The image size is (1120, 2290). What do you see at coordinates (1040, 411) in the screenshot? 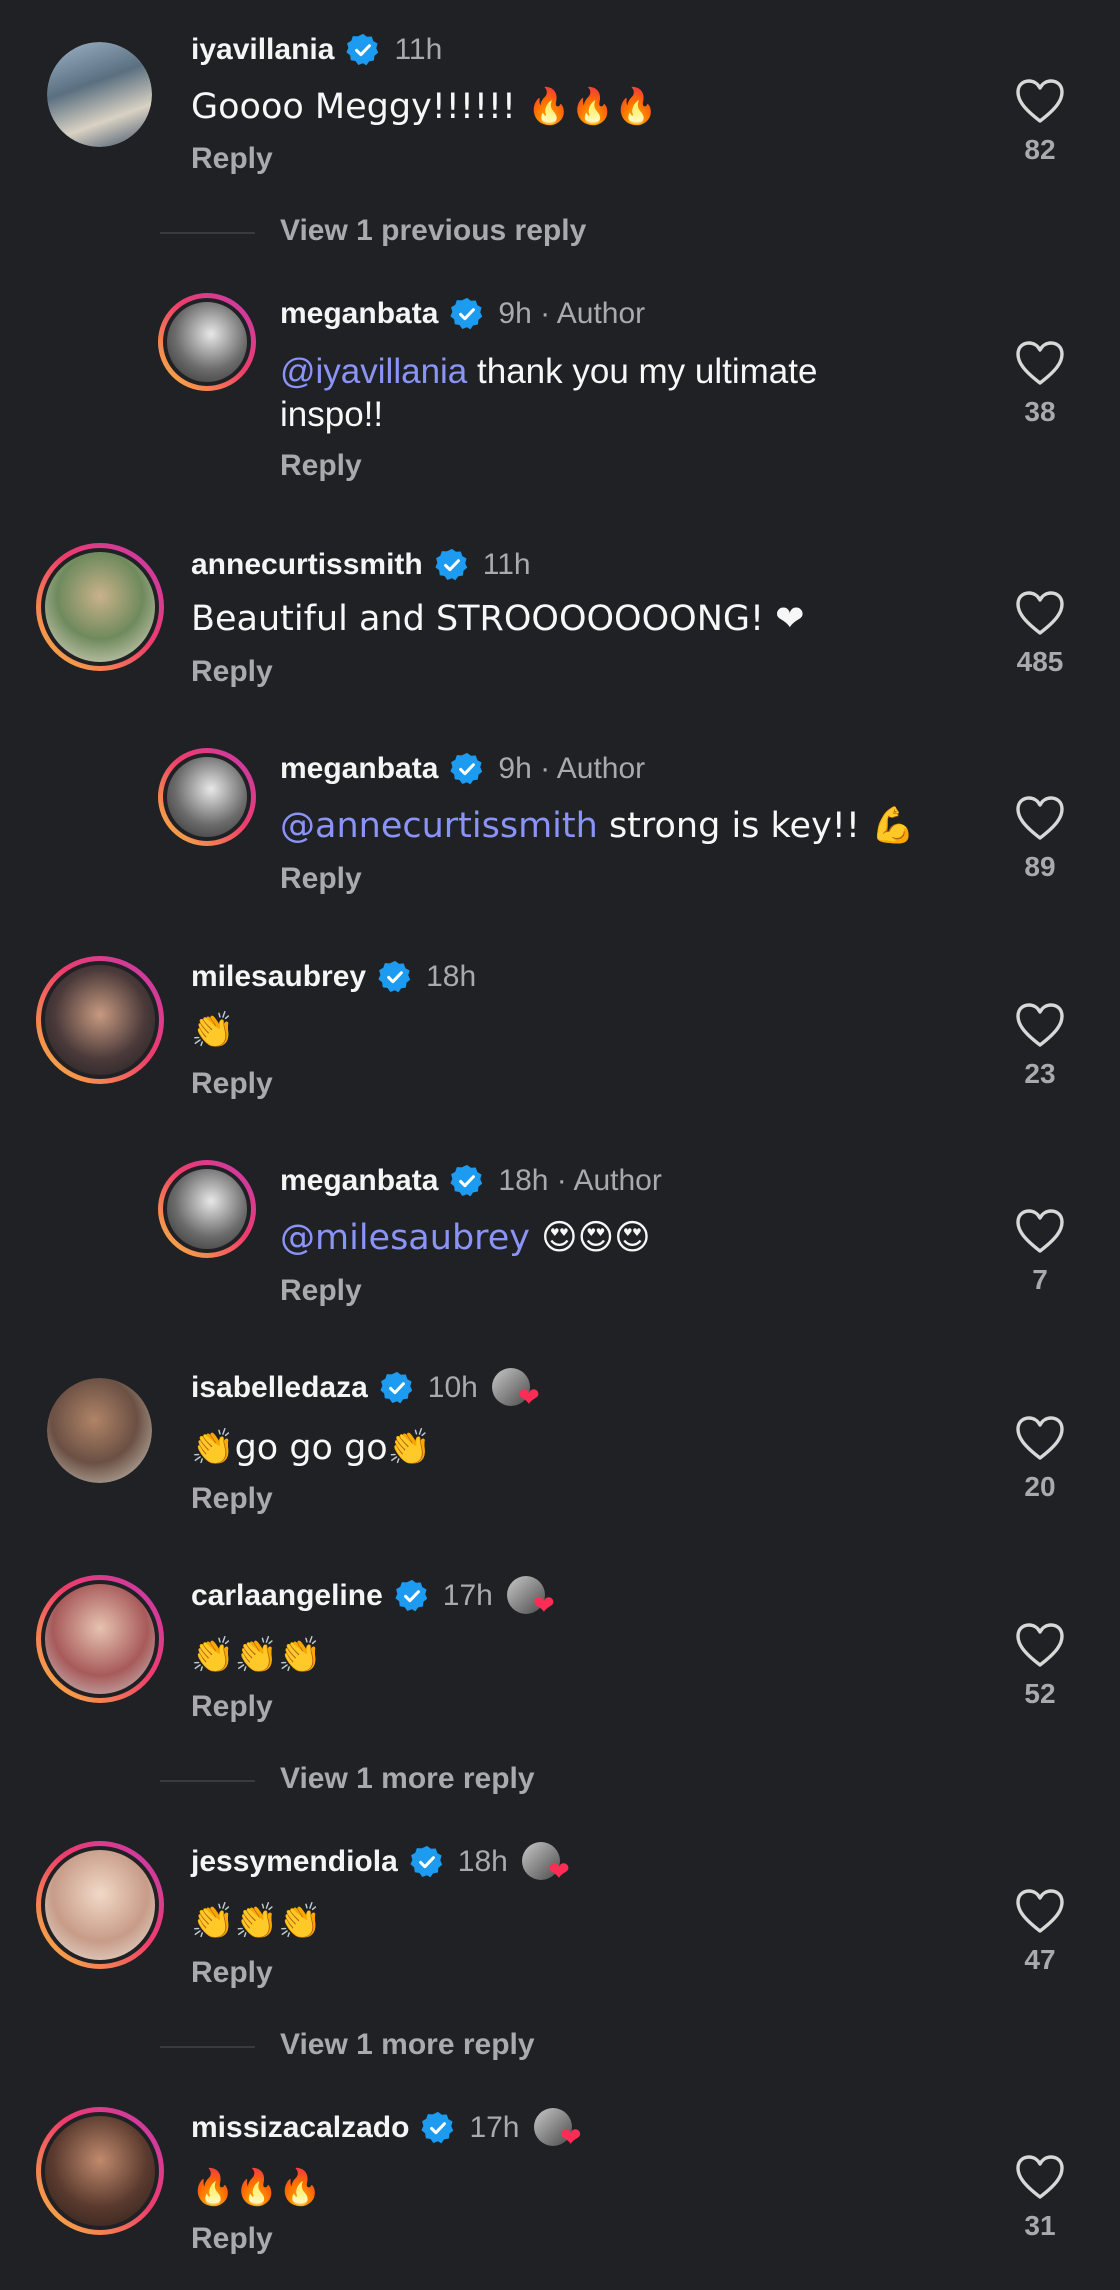
I see `like-count: 38` at bounding box center [1040, 411].